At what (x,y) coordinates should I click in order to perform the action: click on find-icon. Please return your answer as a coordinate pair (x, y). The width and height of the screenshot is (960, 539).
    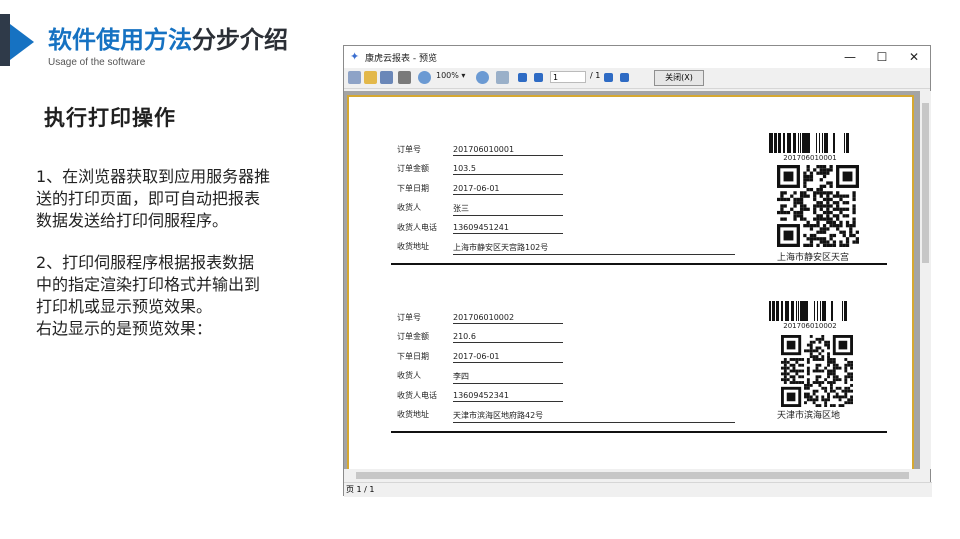
    Looking at the image, I should click on (404, 77).